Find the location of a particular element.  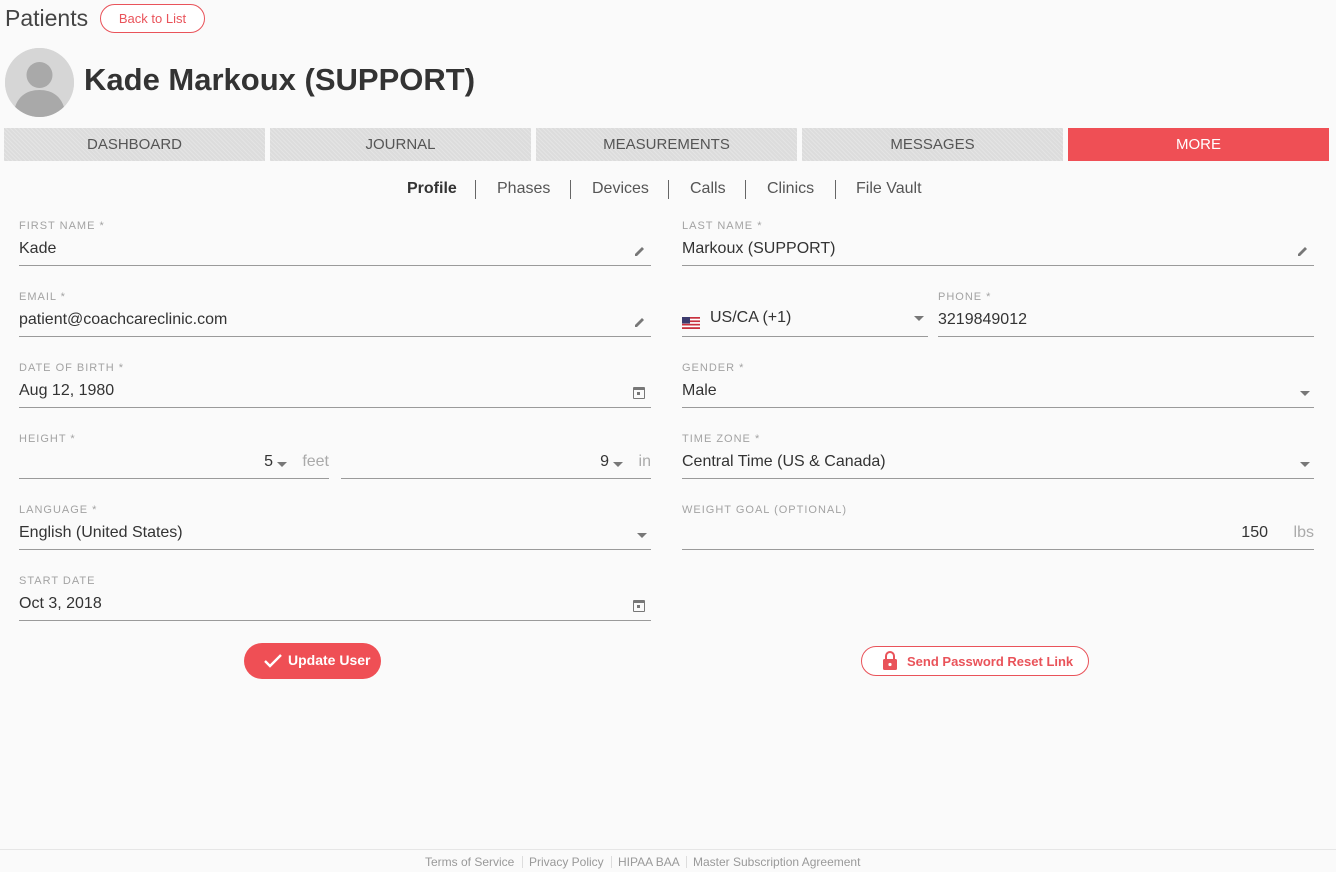

dob-value: Aug 12, 1980 is located at coordinates (67, 390).